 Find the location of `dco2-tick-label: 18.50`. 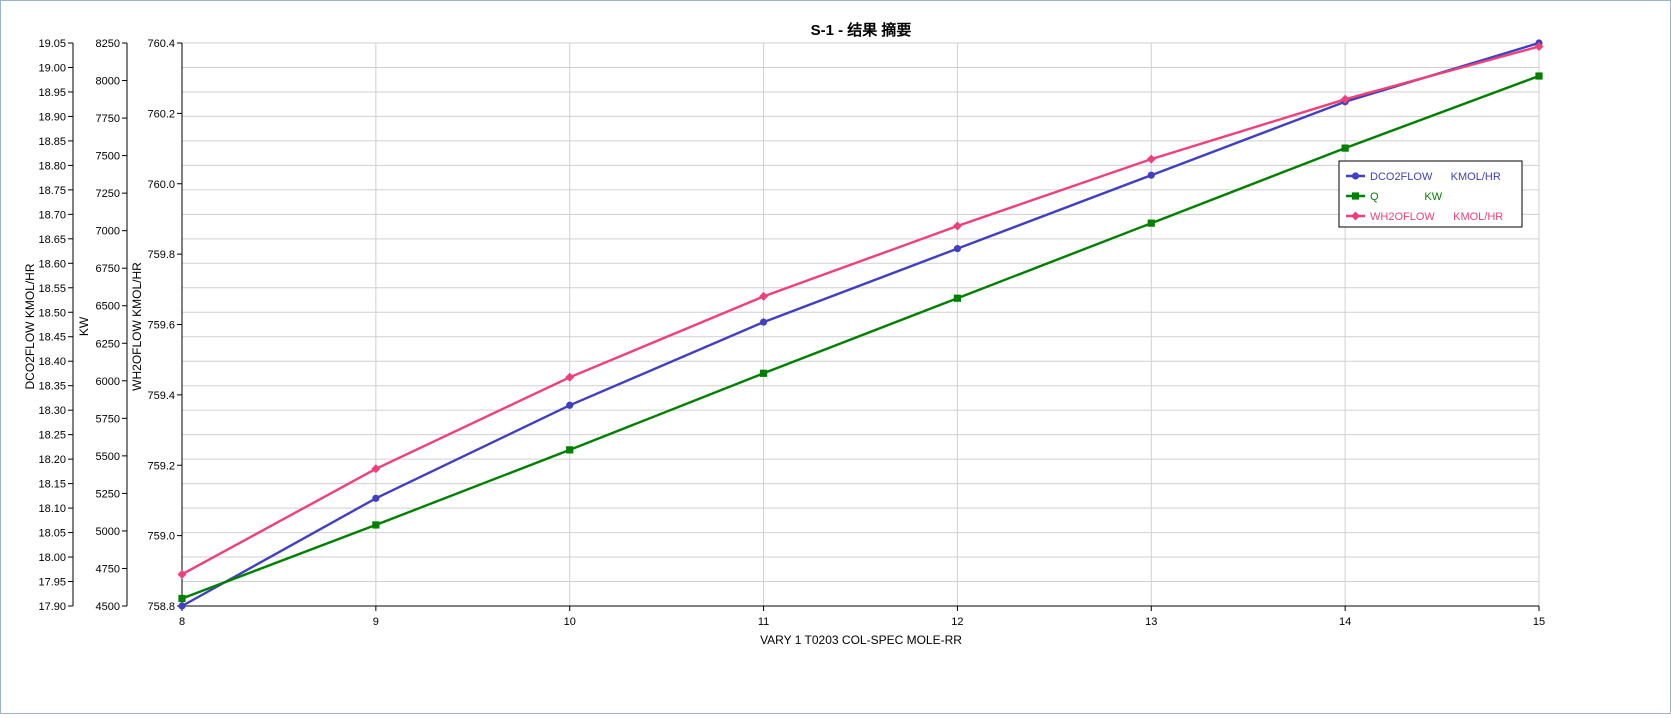

dco2-tick-label: 18.50 is located at coordinates (52, 313).